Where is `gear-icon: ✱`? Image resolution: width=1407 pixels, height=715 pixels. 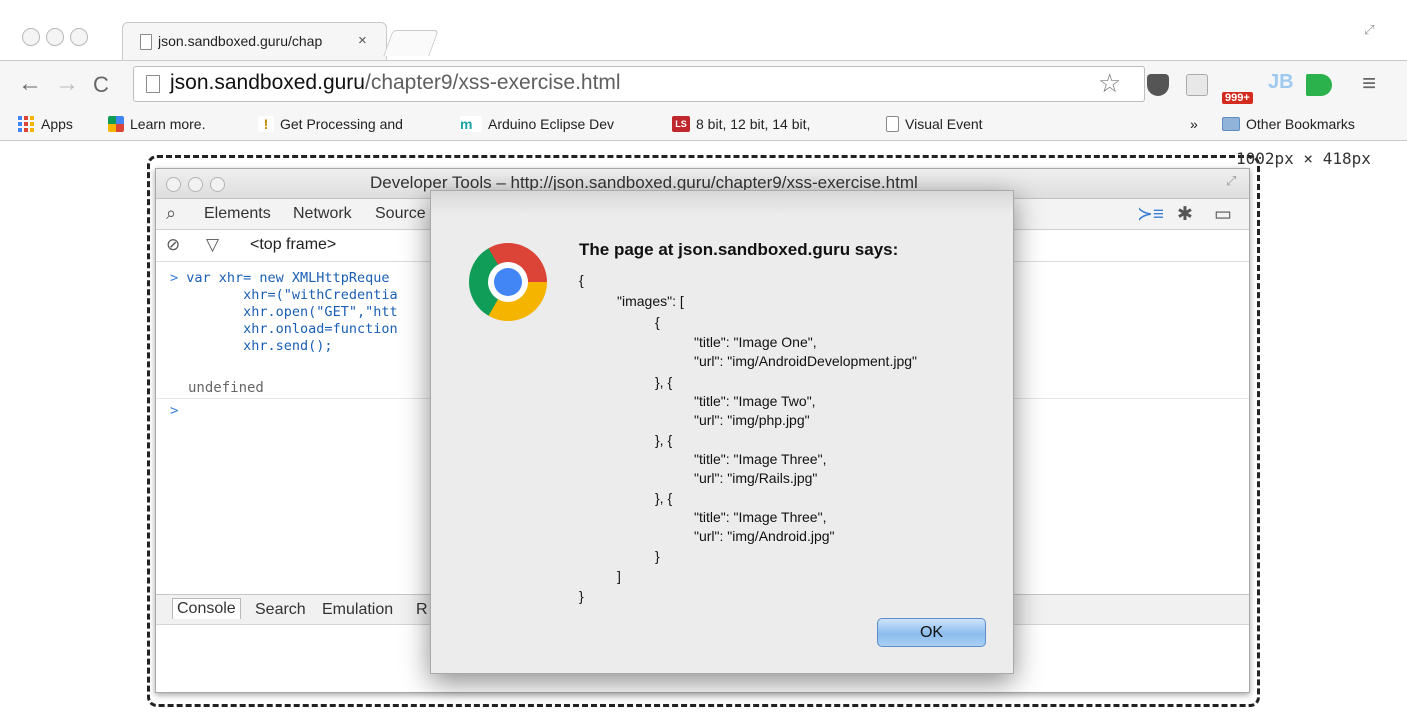
gear-icon: ✱ is located at coordinates (1185, 214).